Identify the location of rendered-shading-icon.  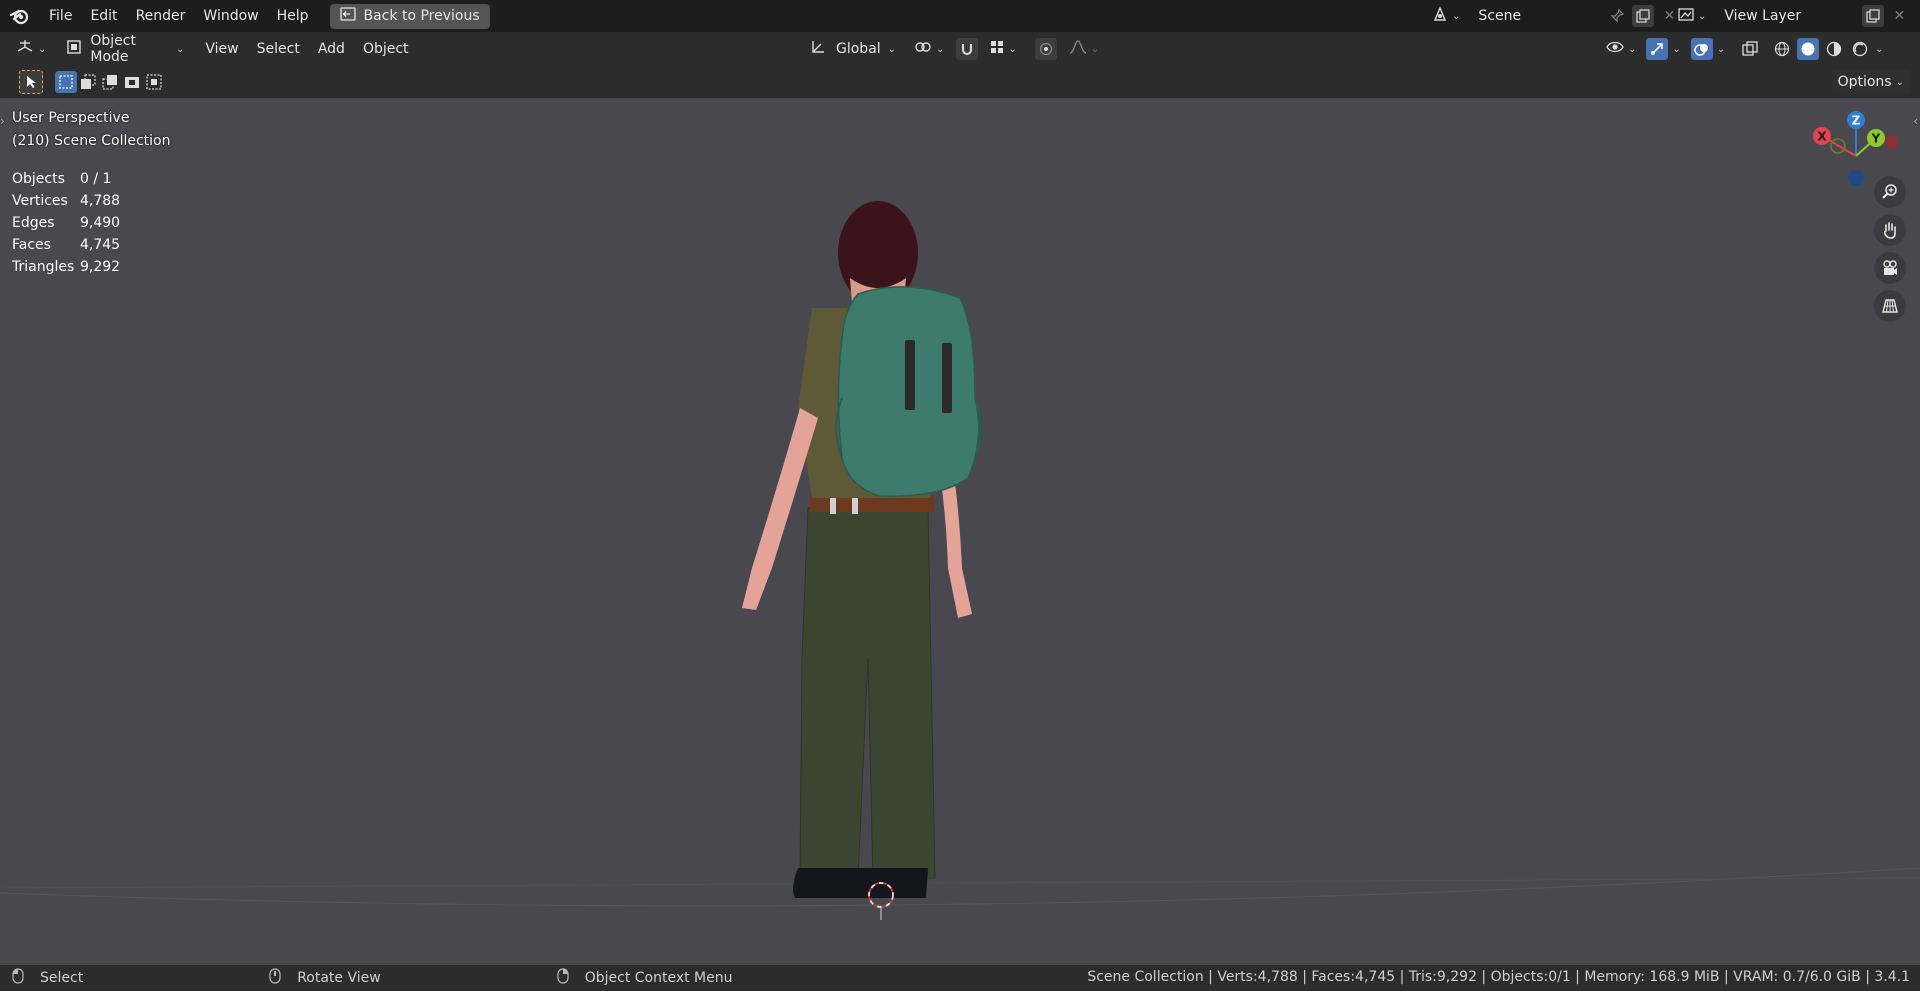
(1860, 49).